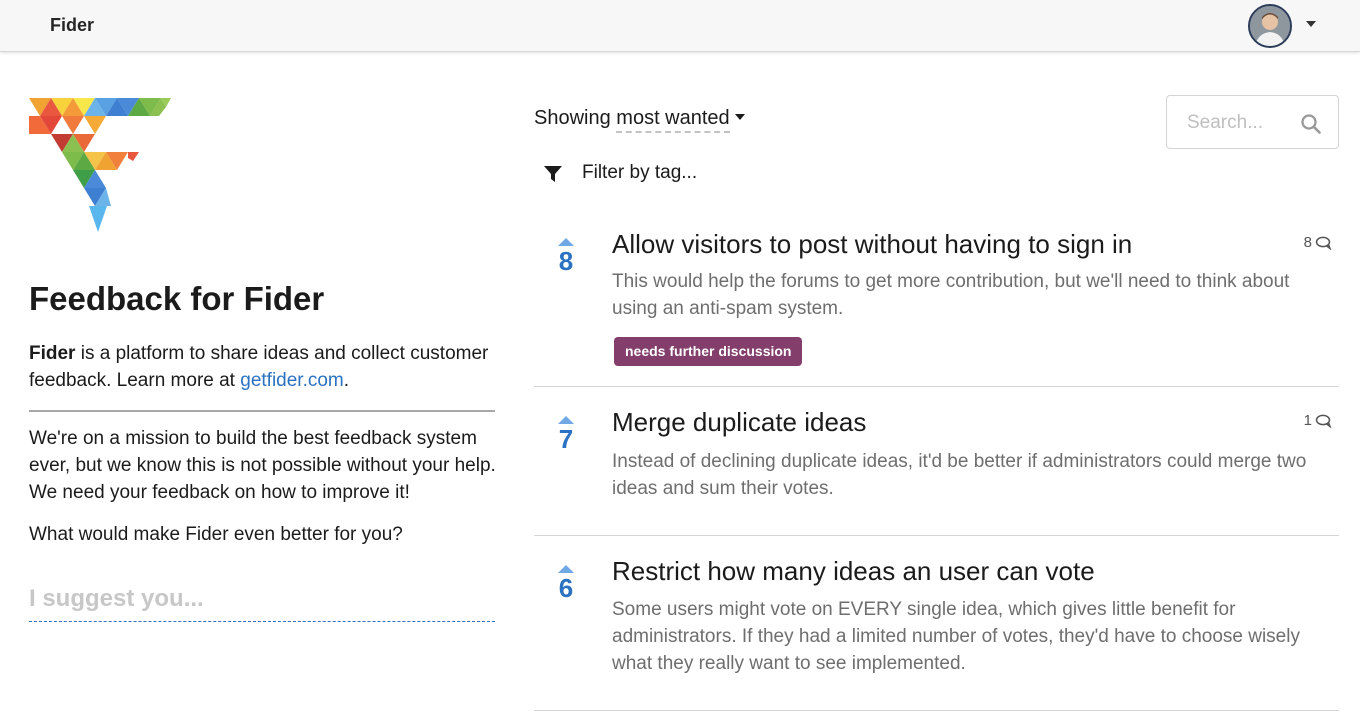 The image size is (1360, 723). I want to click on brand-name: Fider, so click(72, 25).